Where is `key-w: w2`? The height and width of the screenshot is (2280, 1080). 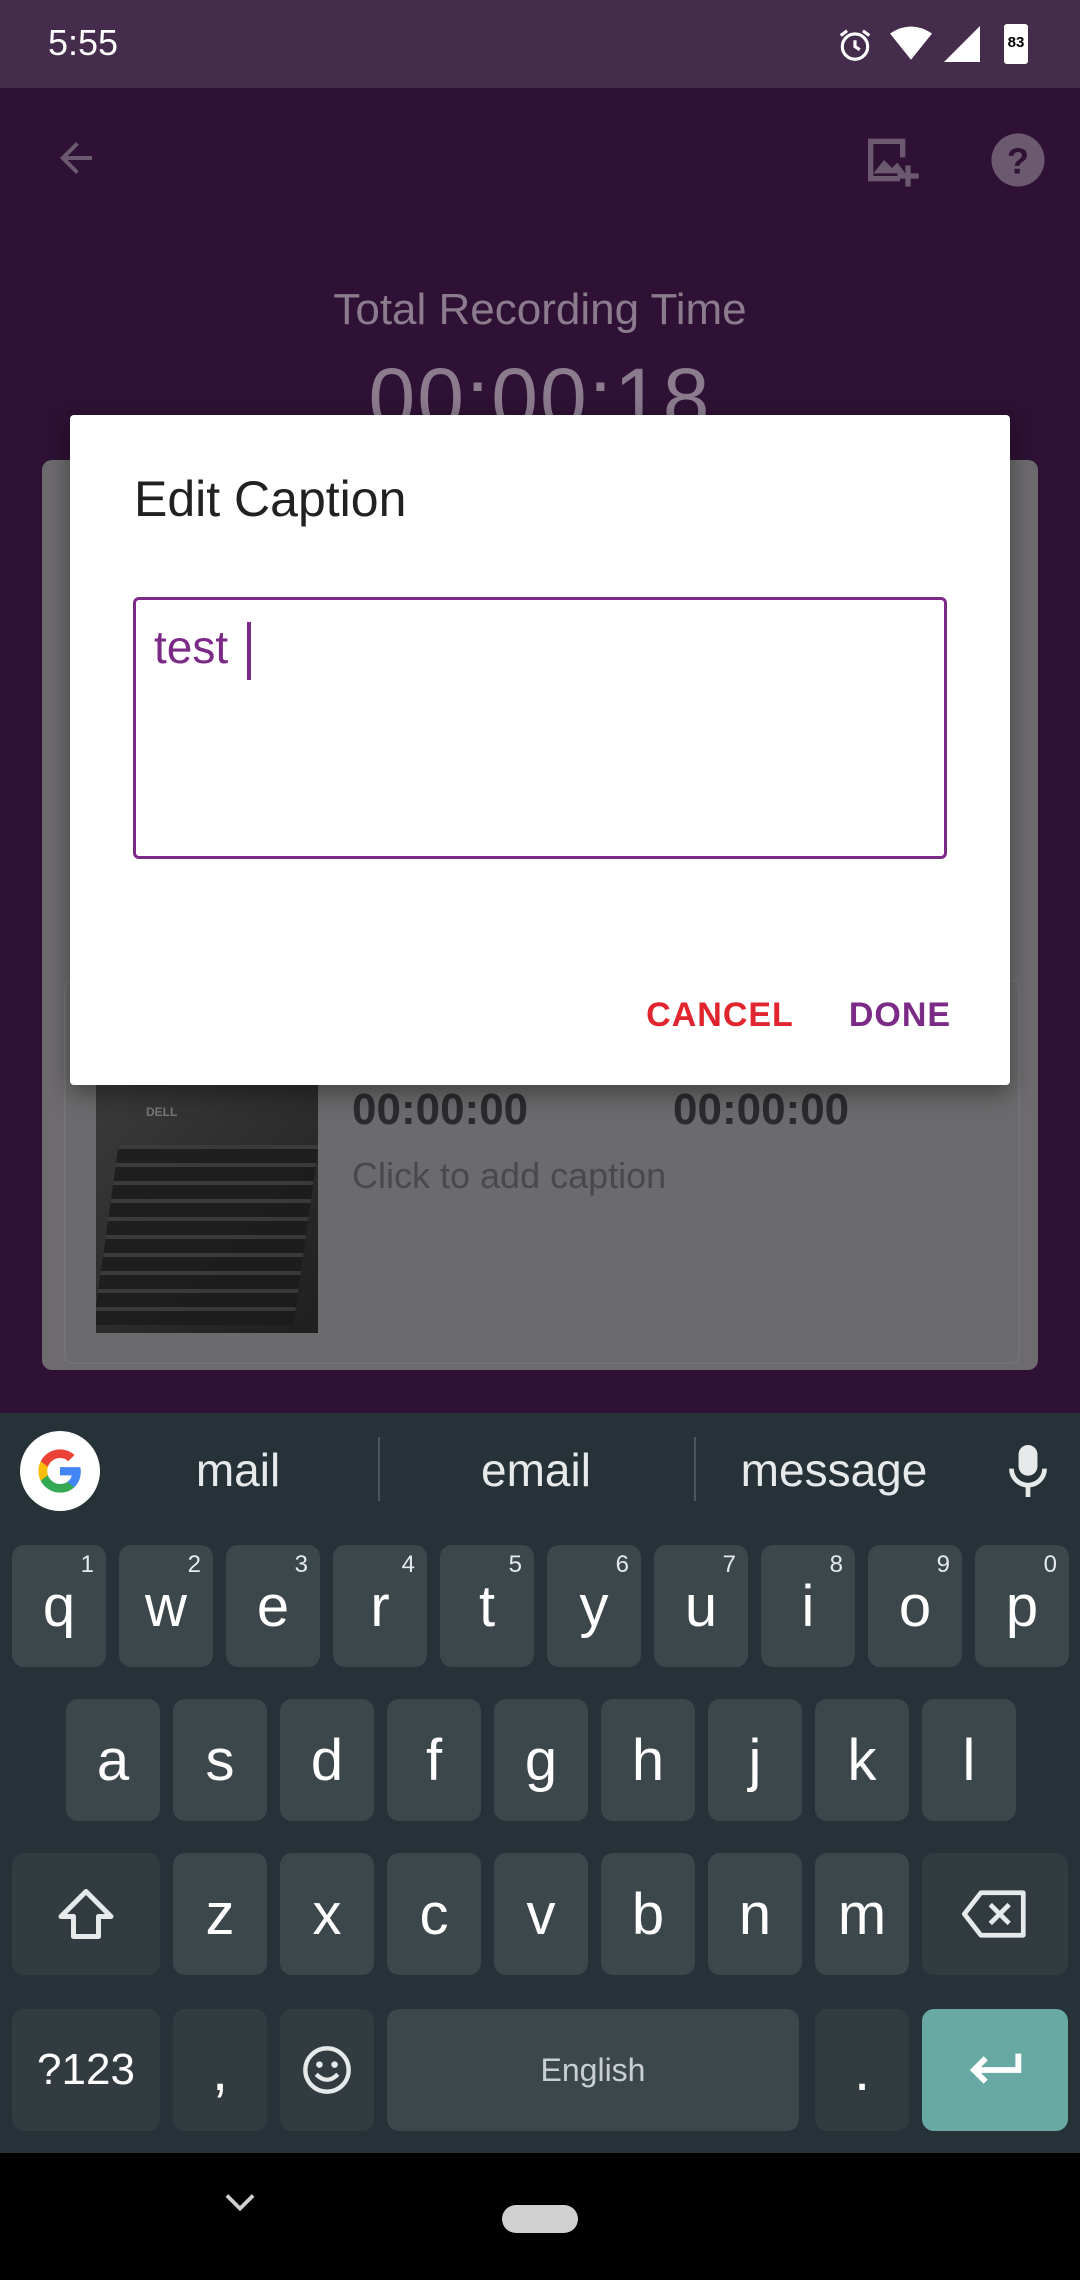 key-w: w2 is located at coordinates (166, 1606).